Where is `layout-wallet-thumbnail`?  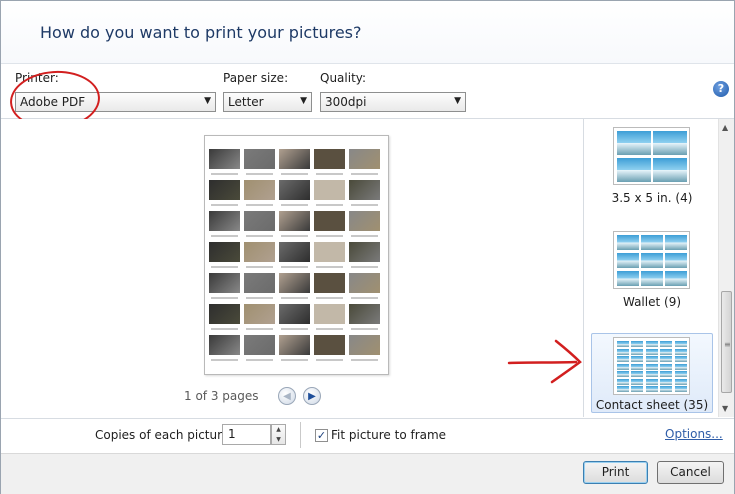 layout-wallet-thumbnail is located at coordinates (651, 260).